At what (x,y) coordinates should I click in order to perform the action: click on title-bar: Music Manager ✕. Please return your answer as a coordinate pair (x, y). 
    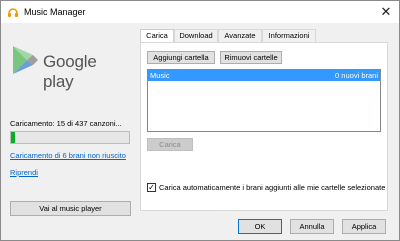
    Looking at the image, I should click on (200, 12).